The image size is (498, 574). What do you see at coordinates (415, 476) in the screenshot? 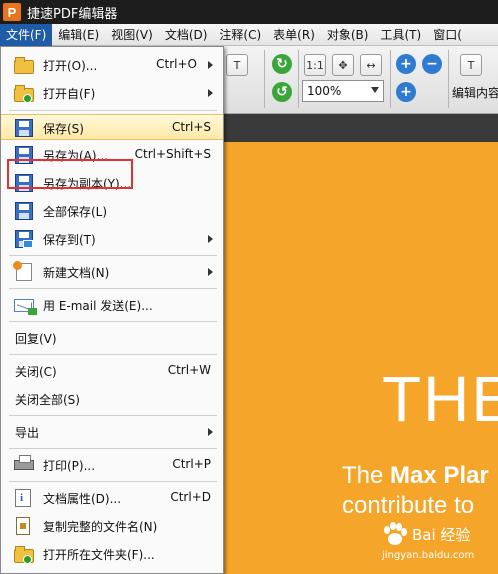
I see `page-text-line-1: The Max Plar` at bounding box center [415, 476].